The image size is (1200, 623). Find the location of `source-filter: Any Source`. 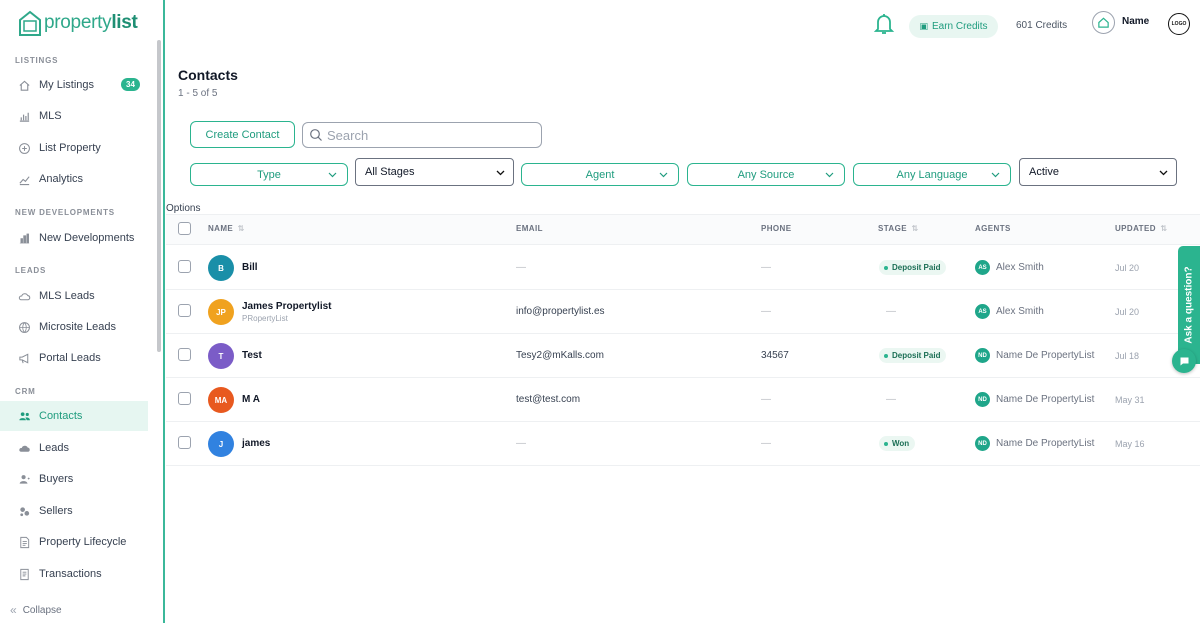

source-filter: Any Source is located at coordinates (766, 174).